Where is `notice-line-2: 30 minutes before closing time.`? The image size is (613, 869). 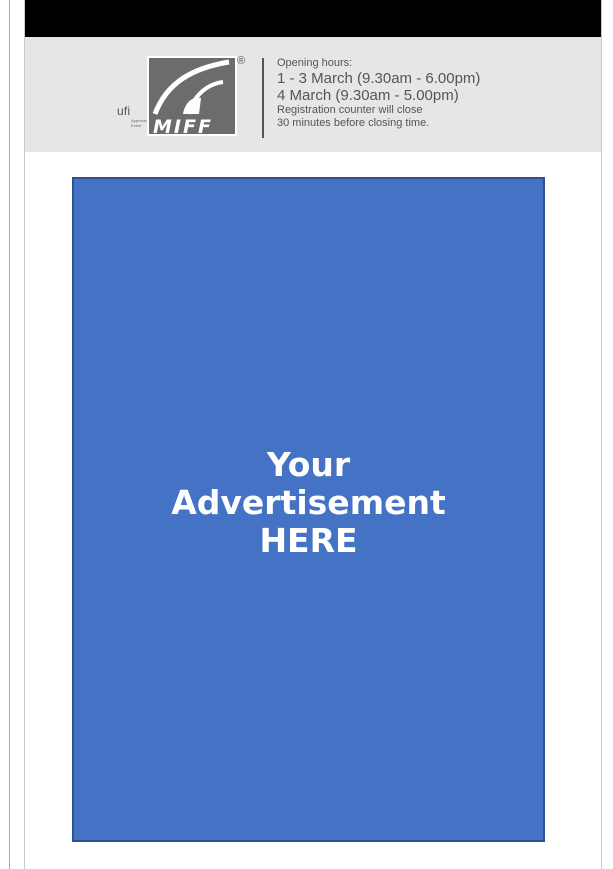
notice-line-2: 30 minutes before closing time. is located at coordinates (353, 123).